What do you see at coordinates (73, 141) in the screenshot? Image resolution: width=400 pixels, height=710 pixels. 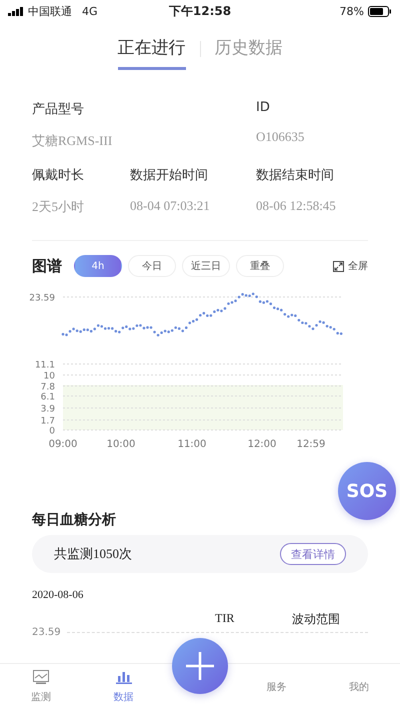 I see `field-value: 艾糖RGMS-III` at bounding box center [73, 141].